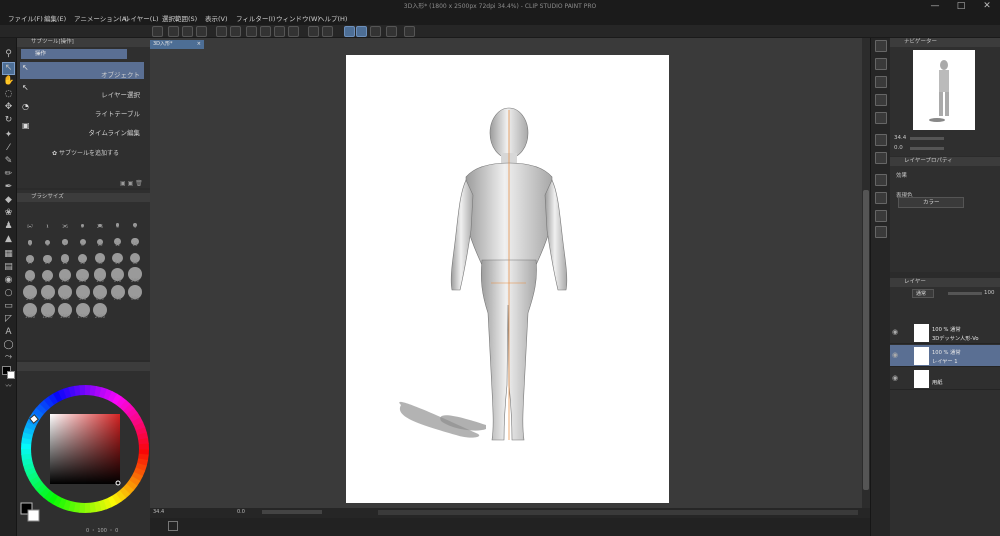 This screenshot has width=1000, height=536. What do you see at coordinates (327, 31) in the screenshot?
I see `invert-selection-icon` at bounding box center [327, 31].